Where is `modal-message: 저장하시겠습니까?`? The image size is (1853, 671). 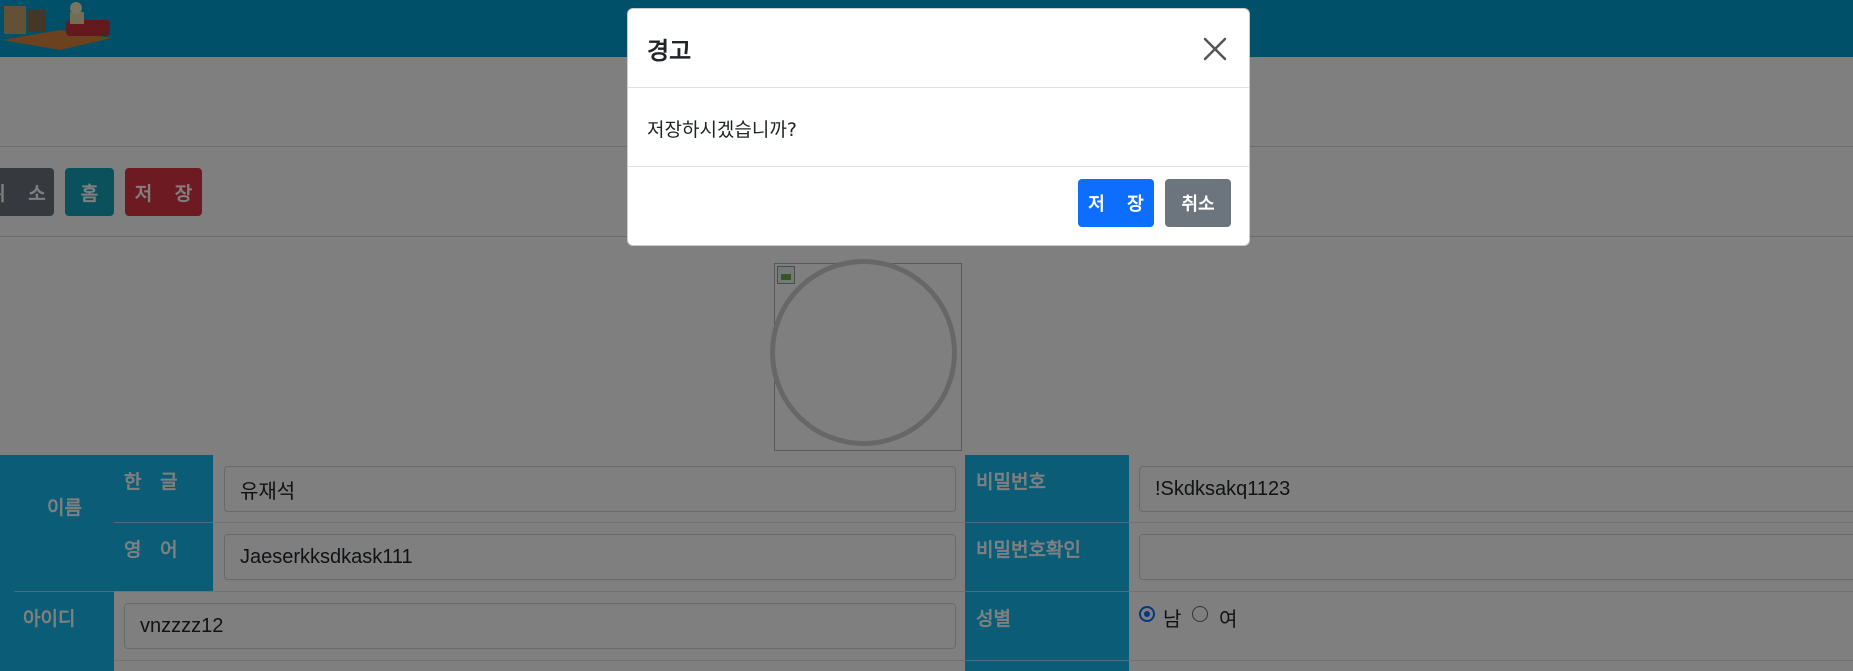
modal-message: 저장하시겠습니까? is located at coordinates (722, 130).